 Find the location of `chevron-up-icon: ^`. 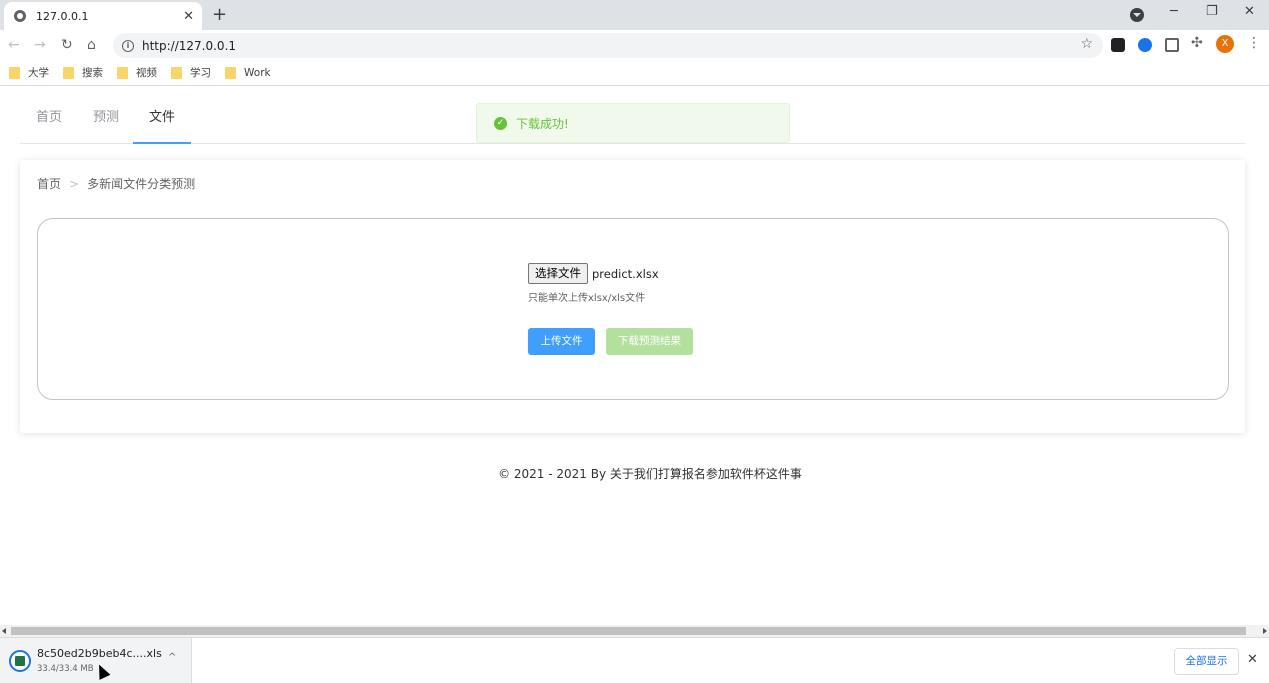

chevron-up-icon: ^ is located at coordinates (172, 657).